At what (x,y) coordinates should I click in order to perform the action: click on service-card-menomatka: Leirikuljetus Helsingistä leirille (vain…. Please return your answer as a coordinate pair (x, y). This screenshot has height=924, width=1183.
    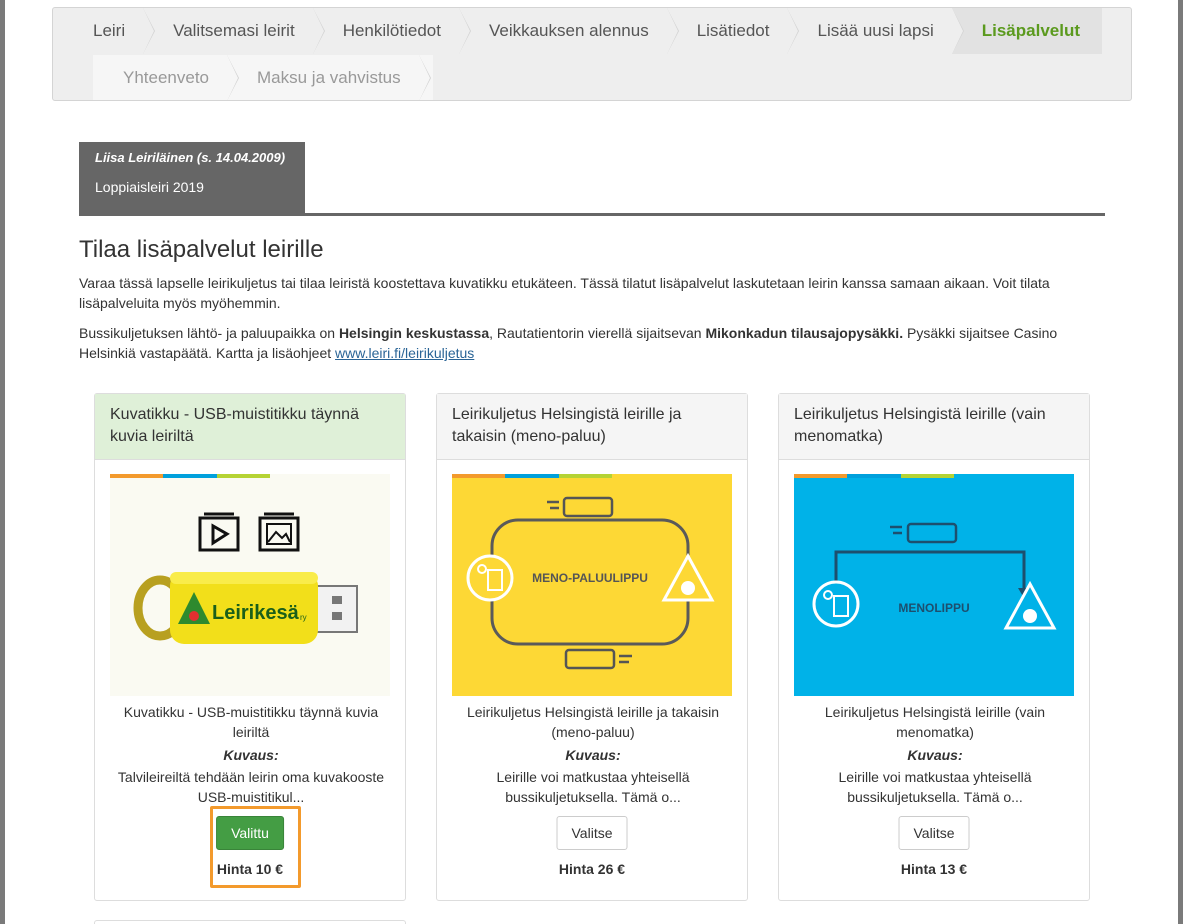
    Looking at the image, I should click on (934, 647).